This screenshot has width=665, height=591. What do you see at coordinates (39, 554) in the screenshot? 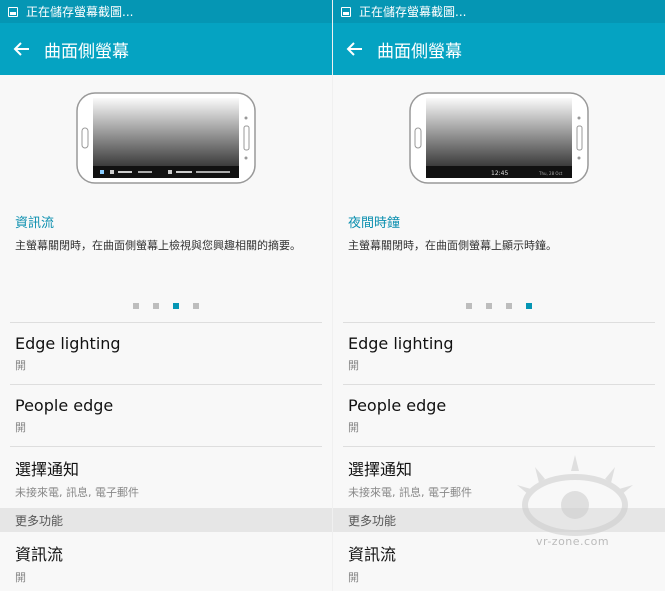
I see `setting-title: 資訊流` at bounding box center [39, 554].